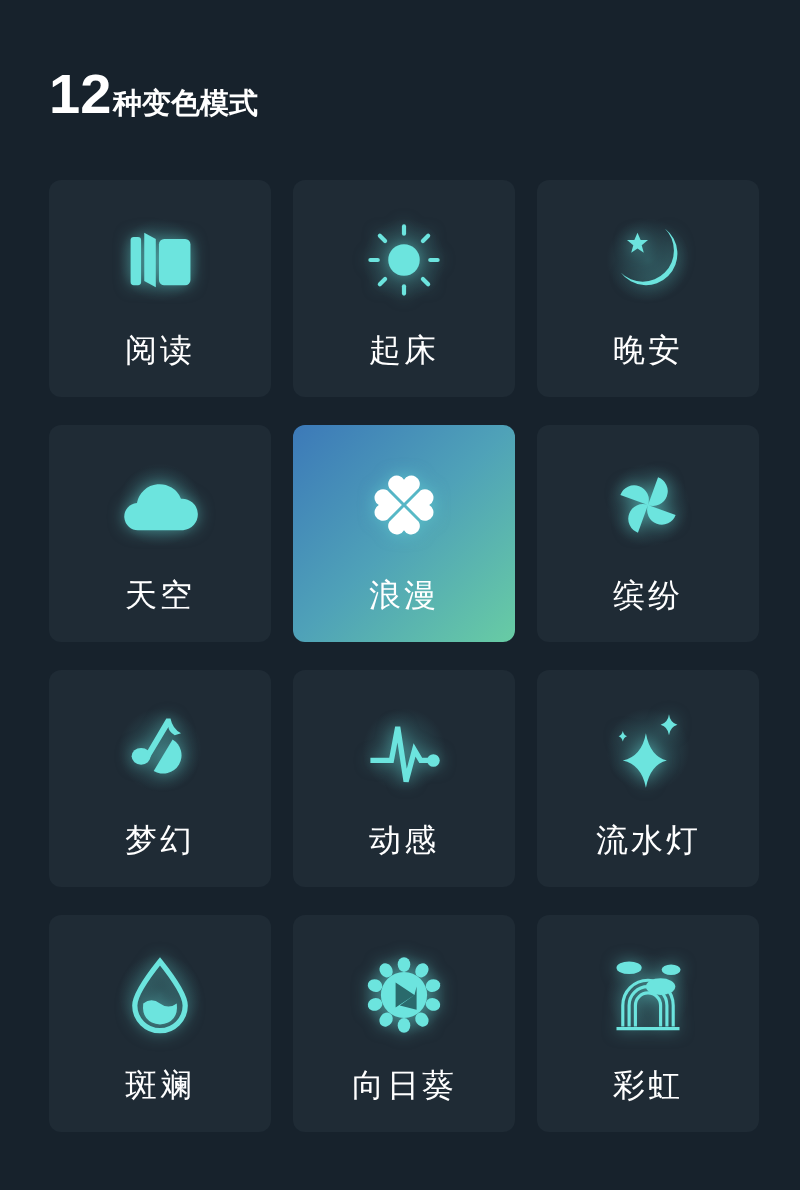 This screenshot has width=800, height=1190. I want to click on mode-tile: 起床, so click(404, 288).